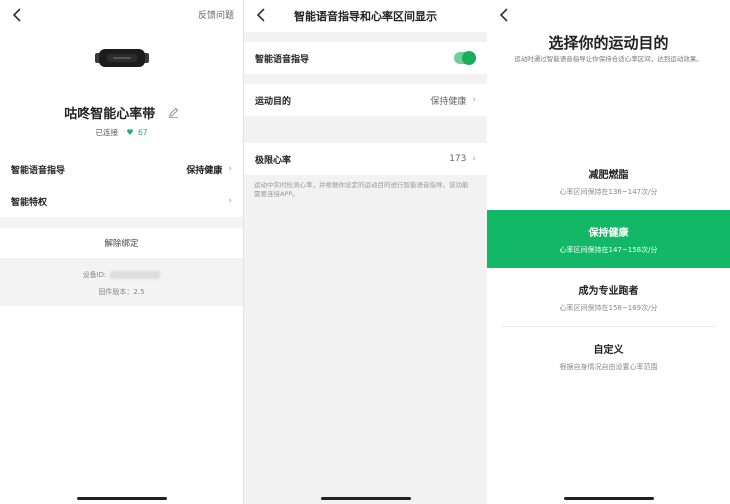  I want to click on toggle-knob, so click(469, 58).